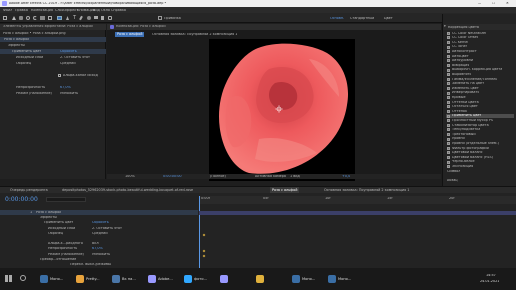  What do you see at coordinates (21, 18) in the screenshot?
I see `hand-tool-icon` at bounding box center [21, 18].